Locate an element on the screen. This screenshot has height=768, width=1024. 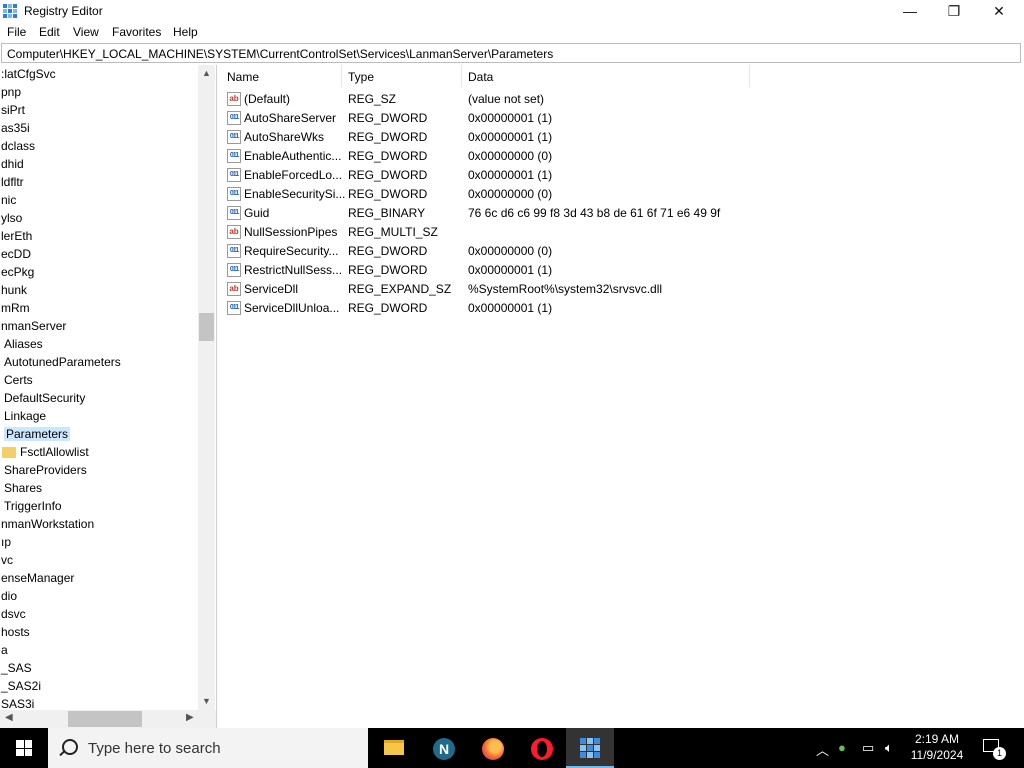
tree-item-label: :latCfgSvc is located at coordinates (28, 74).